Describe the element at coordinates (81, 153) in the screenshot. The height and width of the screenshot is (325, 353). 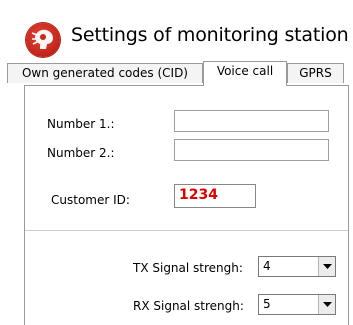
I see `number2-label: Number 2.:` at that location.